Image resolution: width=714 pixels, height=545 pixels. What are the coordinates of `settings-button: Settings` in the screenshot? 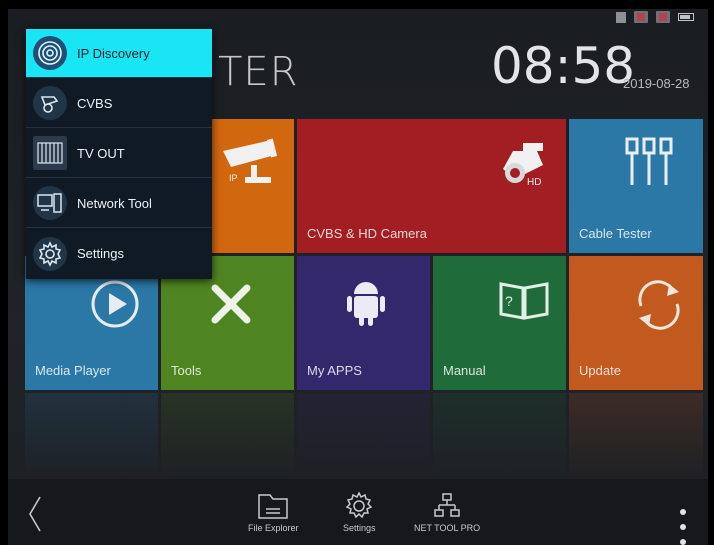 It's located at (359, 512).